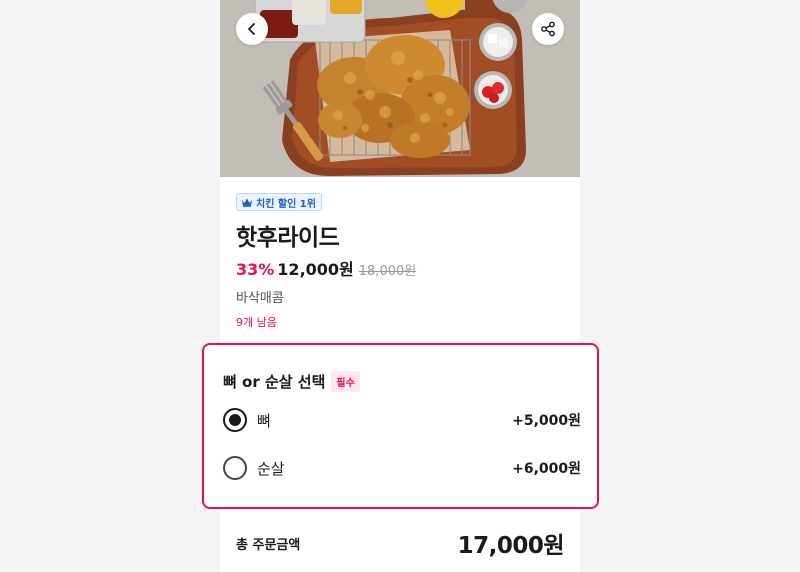  I want to click on price-row: 33% 12,000원 18,000원, so click(326, 268).